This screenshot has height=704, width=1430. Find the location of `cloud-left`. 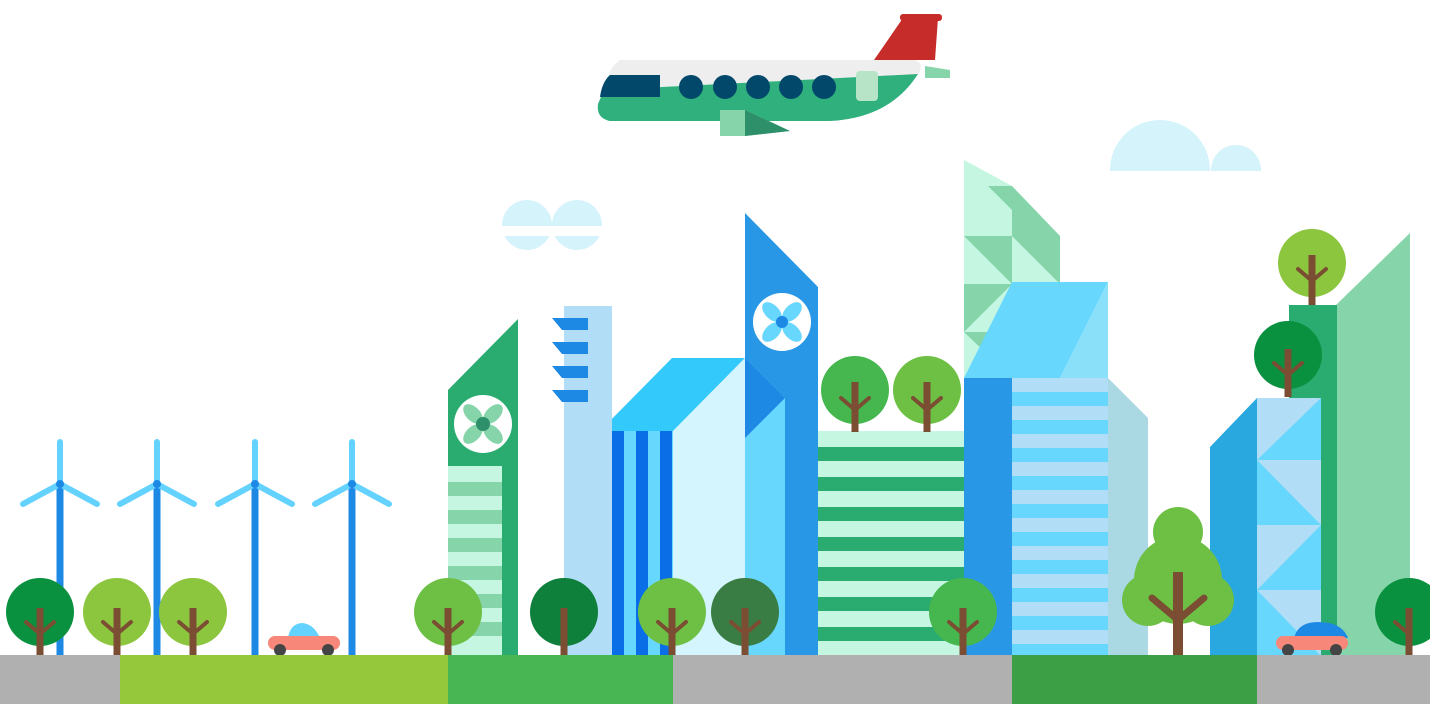

cloud-left is located at coordinates (552, 225).